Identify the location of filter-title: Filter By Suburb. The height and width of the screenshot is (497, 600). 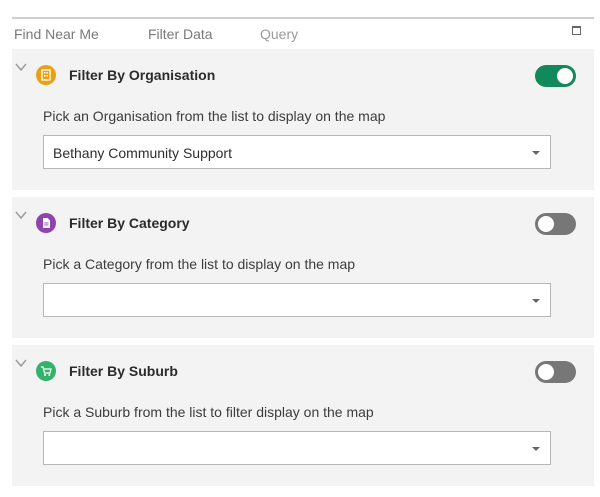
(123, 371).